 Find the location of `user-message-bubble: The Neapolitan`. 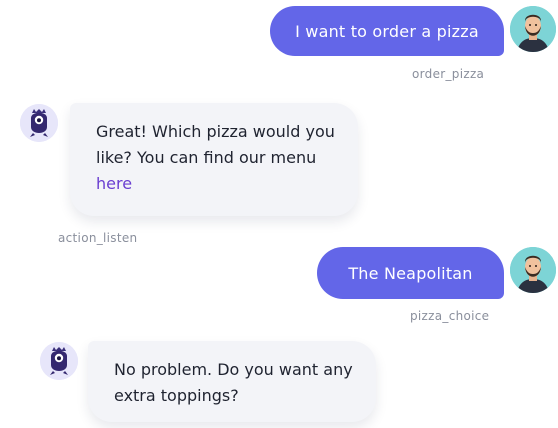

user-message-bubble: The Neapolitan is located at coordinates (410, 273).